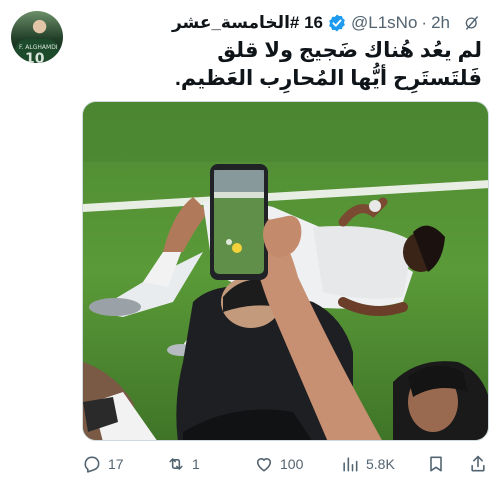 The image size is (500, 484). I want to click on like-button: 100, so click(278, 464).